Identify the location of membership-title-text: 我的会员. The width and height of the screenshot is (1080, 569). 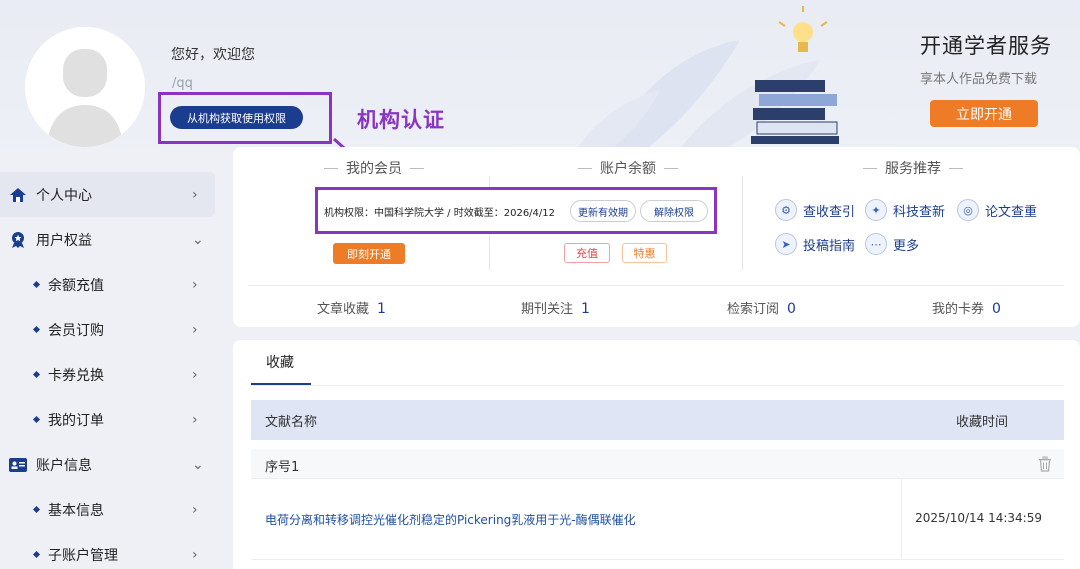
(374, 169).